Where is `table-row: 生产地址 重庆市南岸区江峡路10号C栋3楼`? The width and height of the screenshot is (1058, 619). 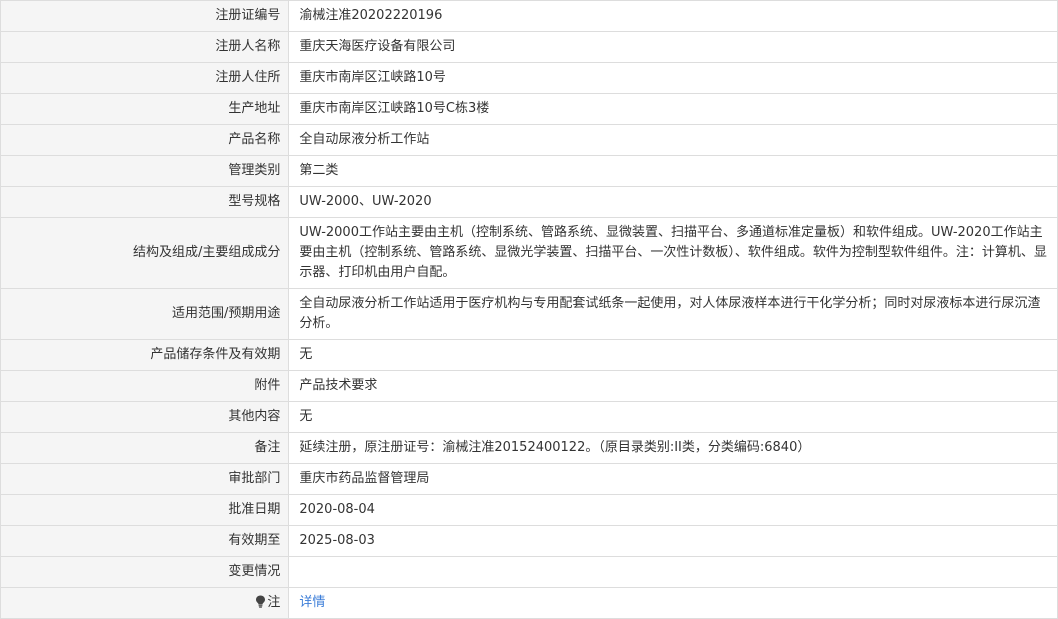 table-row: 生产地址 重庆市南岸区江峡路10号C栋3楼 is located at coordinates (529, 109).